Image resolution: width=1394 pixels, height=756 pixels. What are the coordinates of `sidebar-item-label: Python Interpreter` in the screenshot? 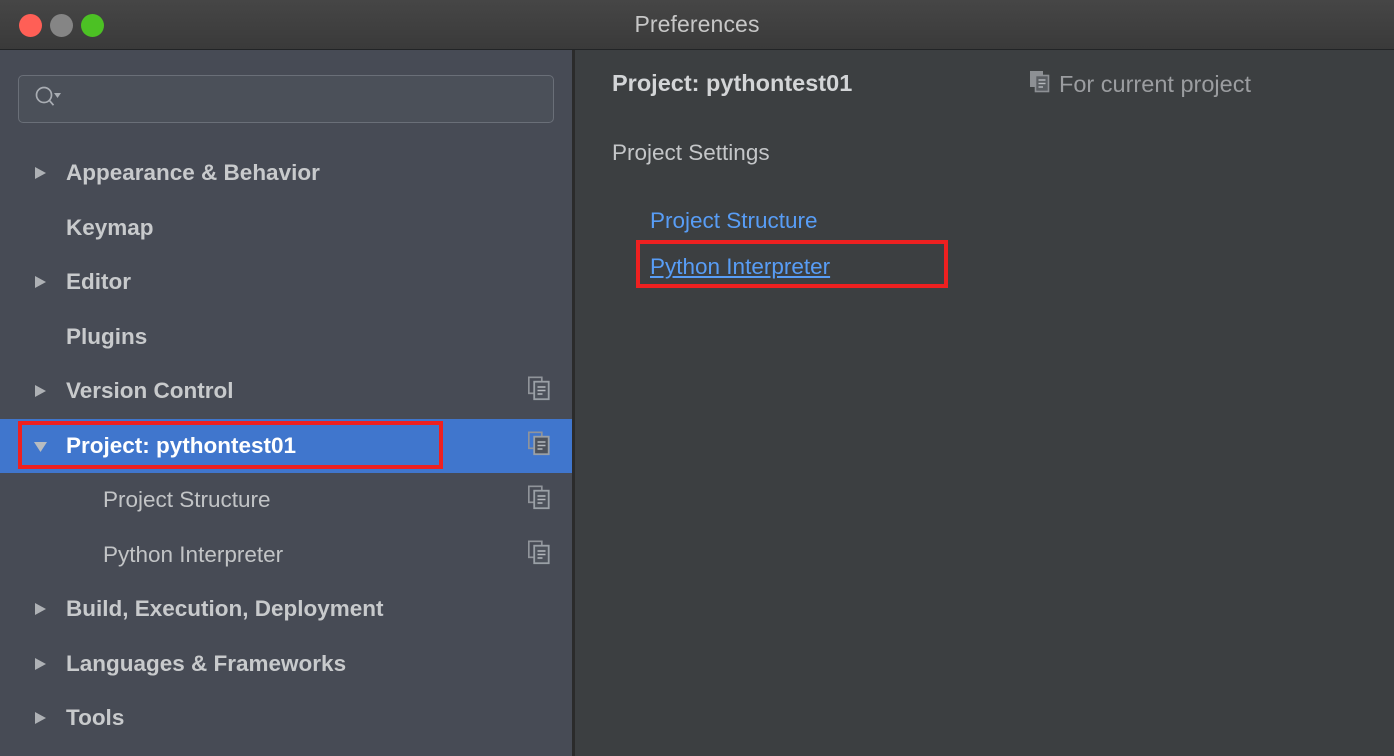 It's located at (193, 554).